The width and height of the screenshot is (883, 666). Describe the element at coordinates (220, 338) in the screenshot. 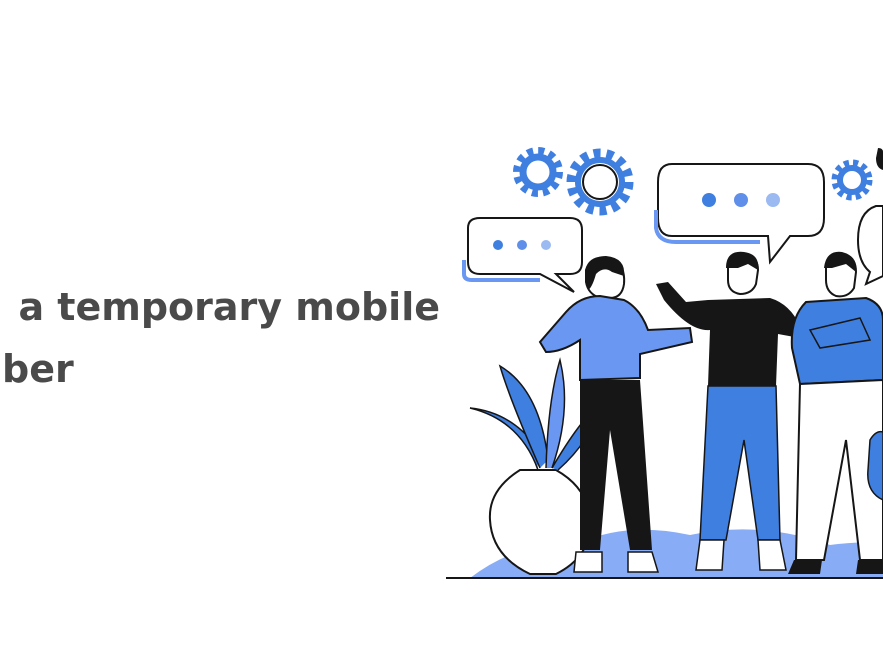

I see `headline: a temporary mobile nber` at that location.